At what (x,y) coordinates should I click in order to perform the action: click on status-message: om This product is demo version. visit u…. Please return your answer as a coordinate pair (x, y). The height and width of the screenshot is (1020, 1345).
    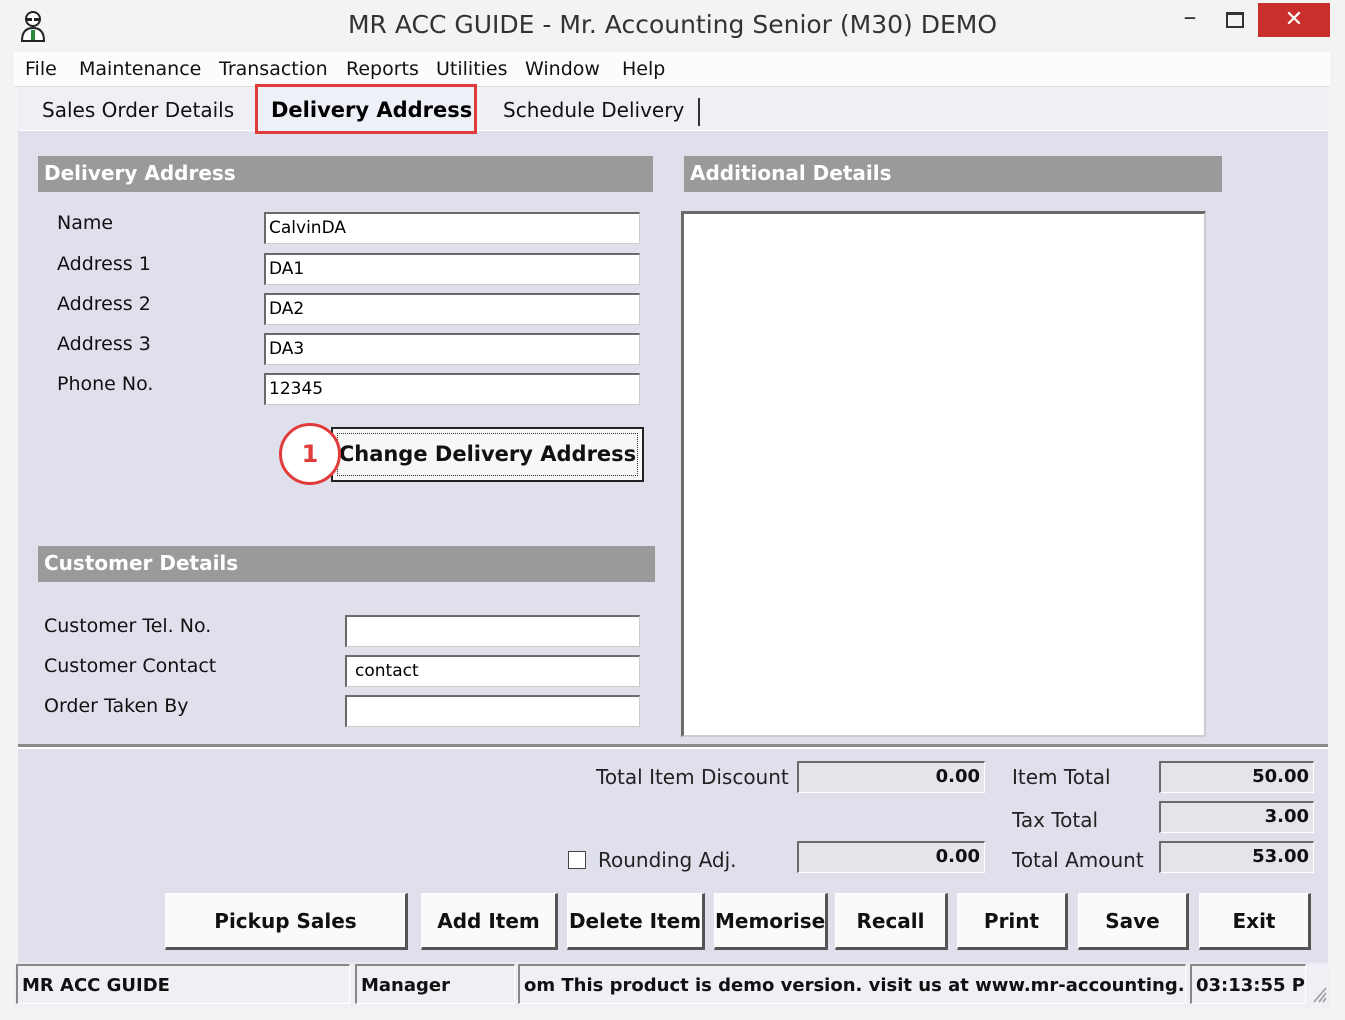
    Looking at the image, I should click on (852, 984).